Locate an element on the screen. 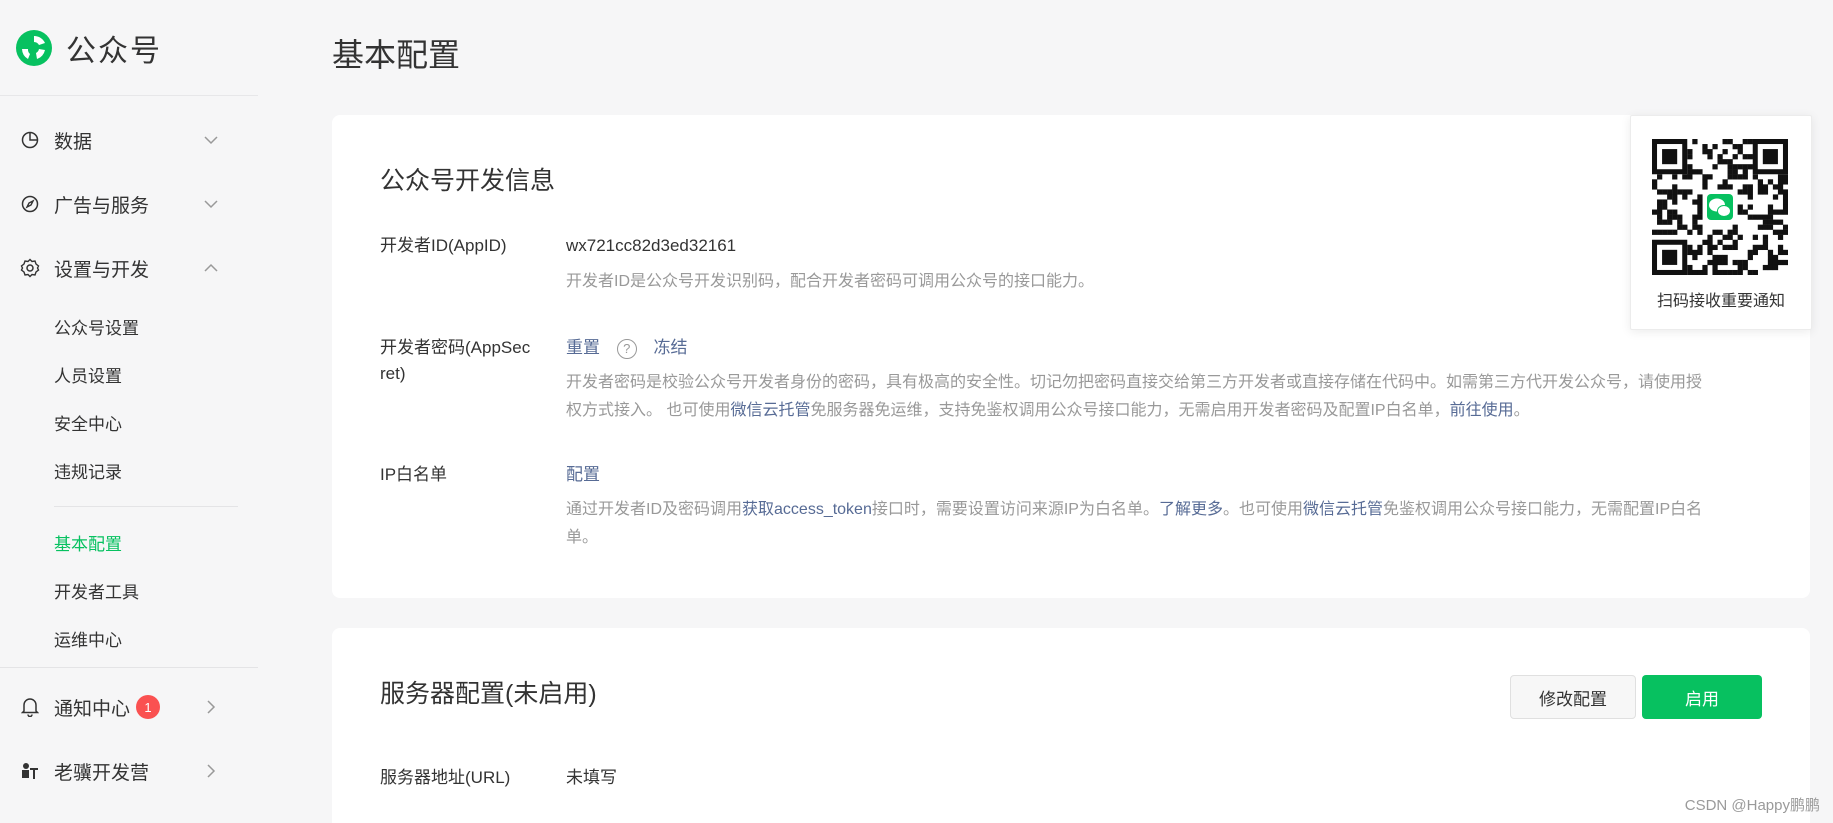 The width and height of the screenshot is (1833, 823). sidebar-item-settings: 设置与开发 is located at coordinates (129, 268).